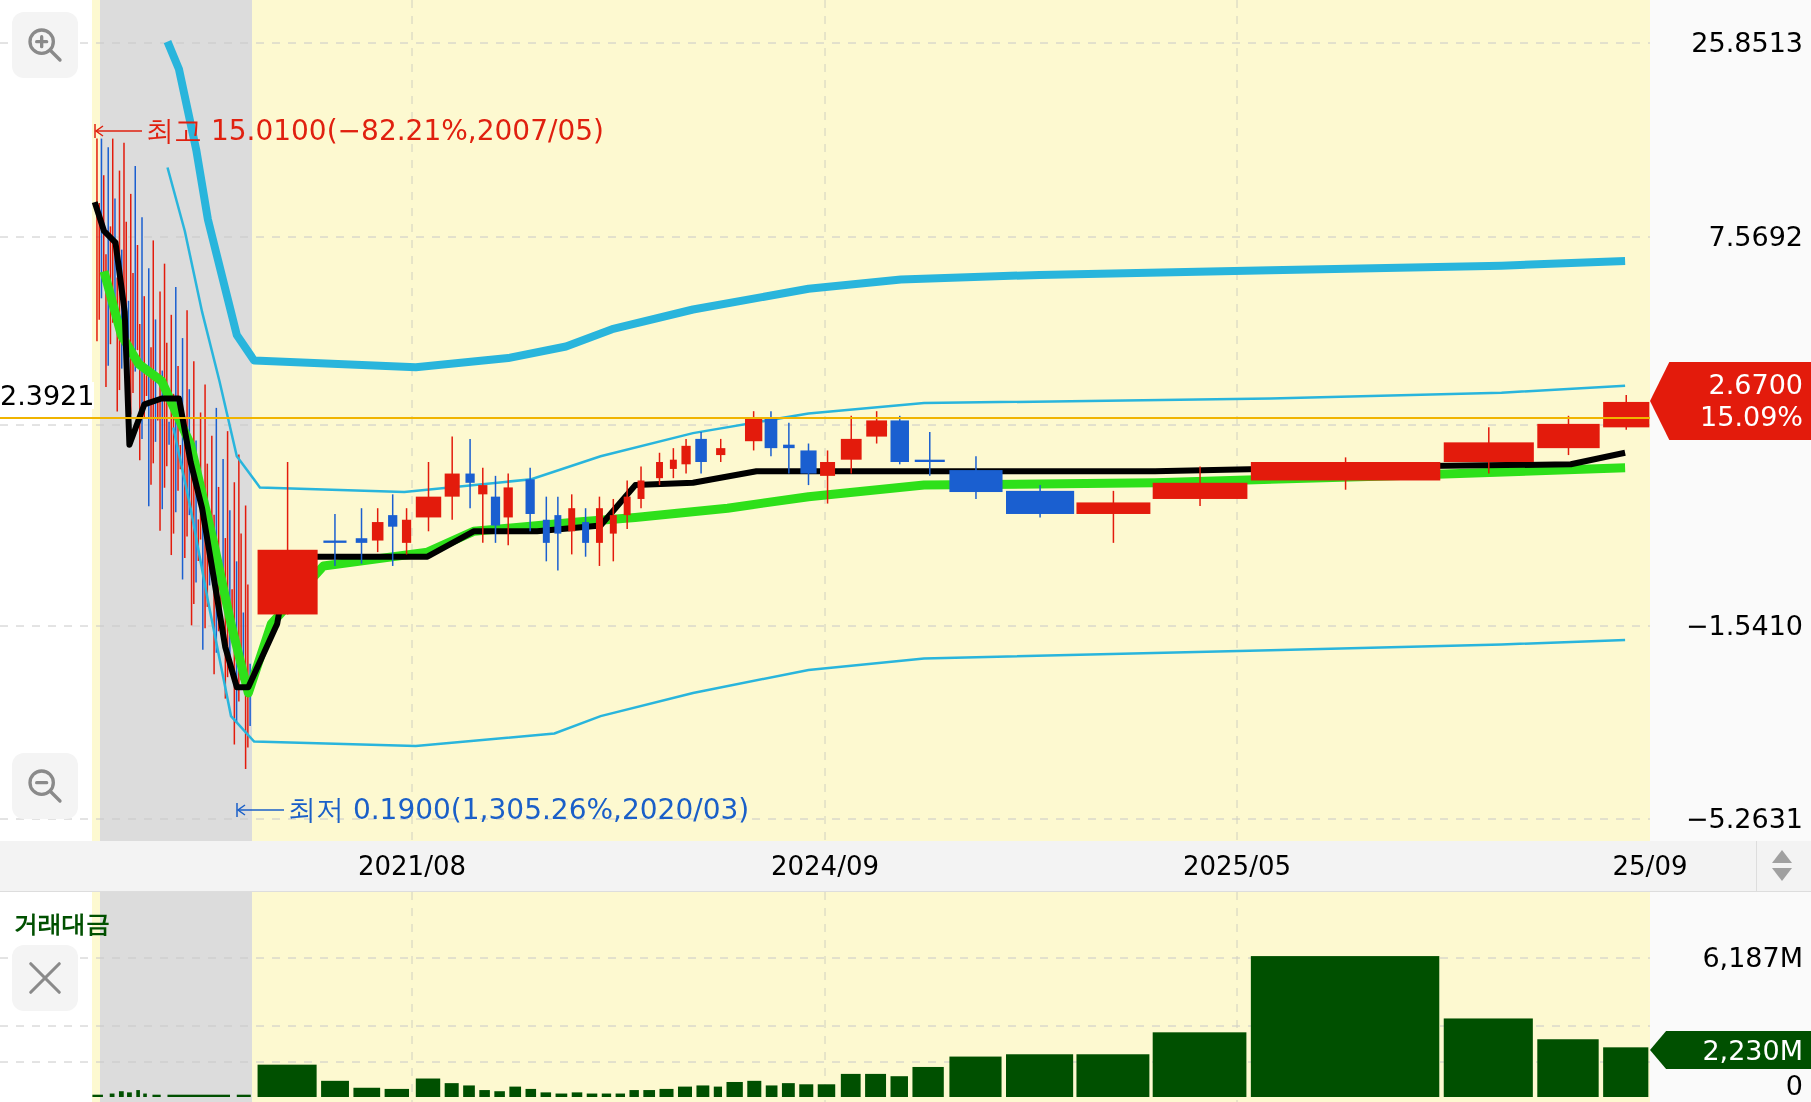  Describe the element at coordinates (1744, 625) in the screenshot. I see `price-axis-label: −1.5410` at that location.